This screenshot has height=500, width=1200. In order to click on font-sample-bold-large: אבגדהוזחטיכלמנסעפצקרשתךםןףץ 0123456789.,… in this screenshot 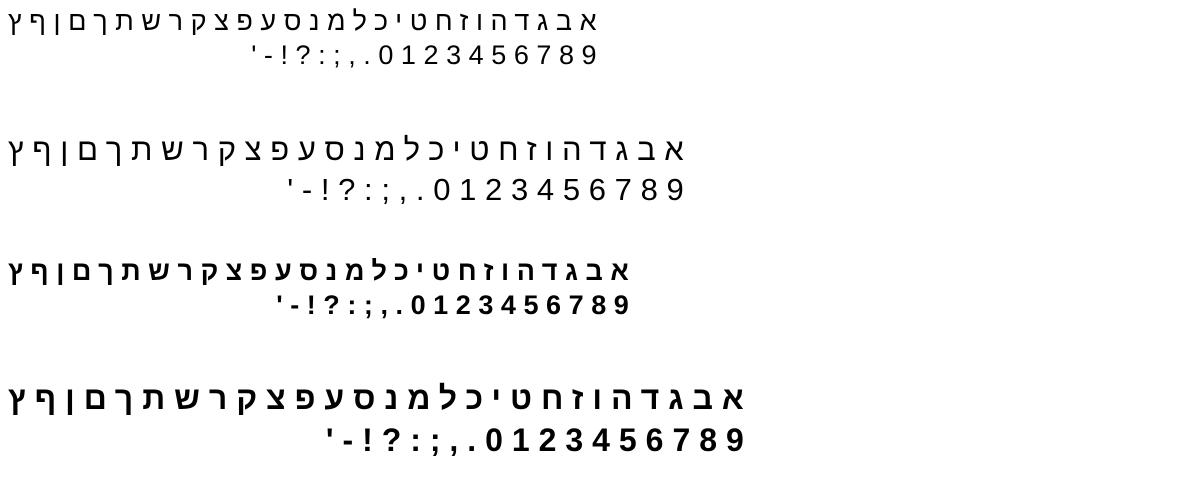, I will do `click(380, 424)`.